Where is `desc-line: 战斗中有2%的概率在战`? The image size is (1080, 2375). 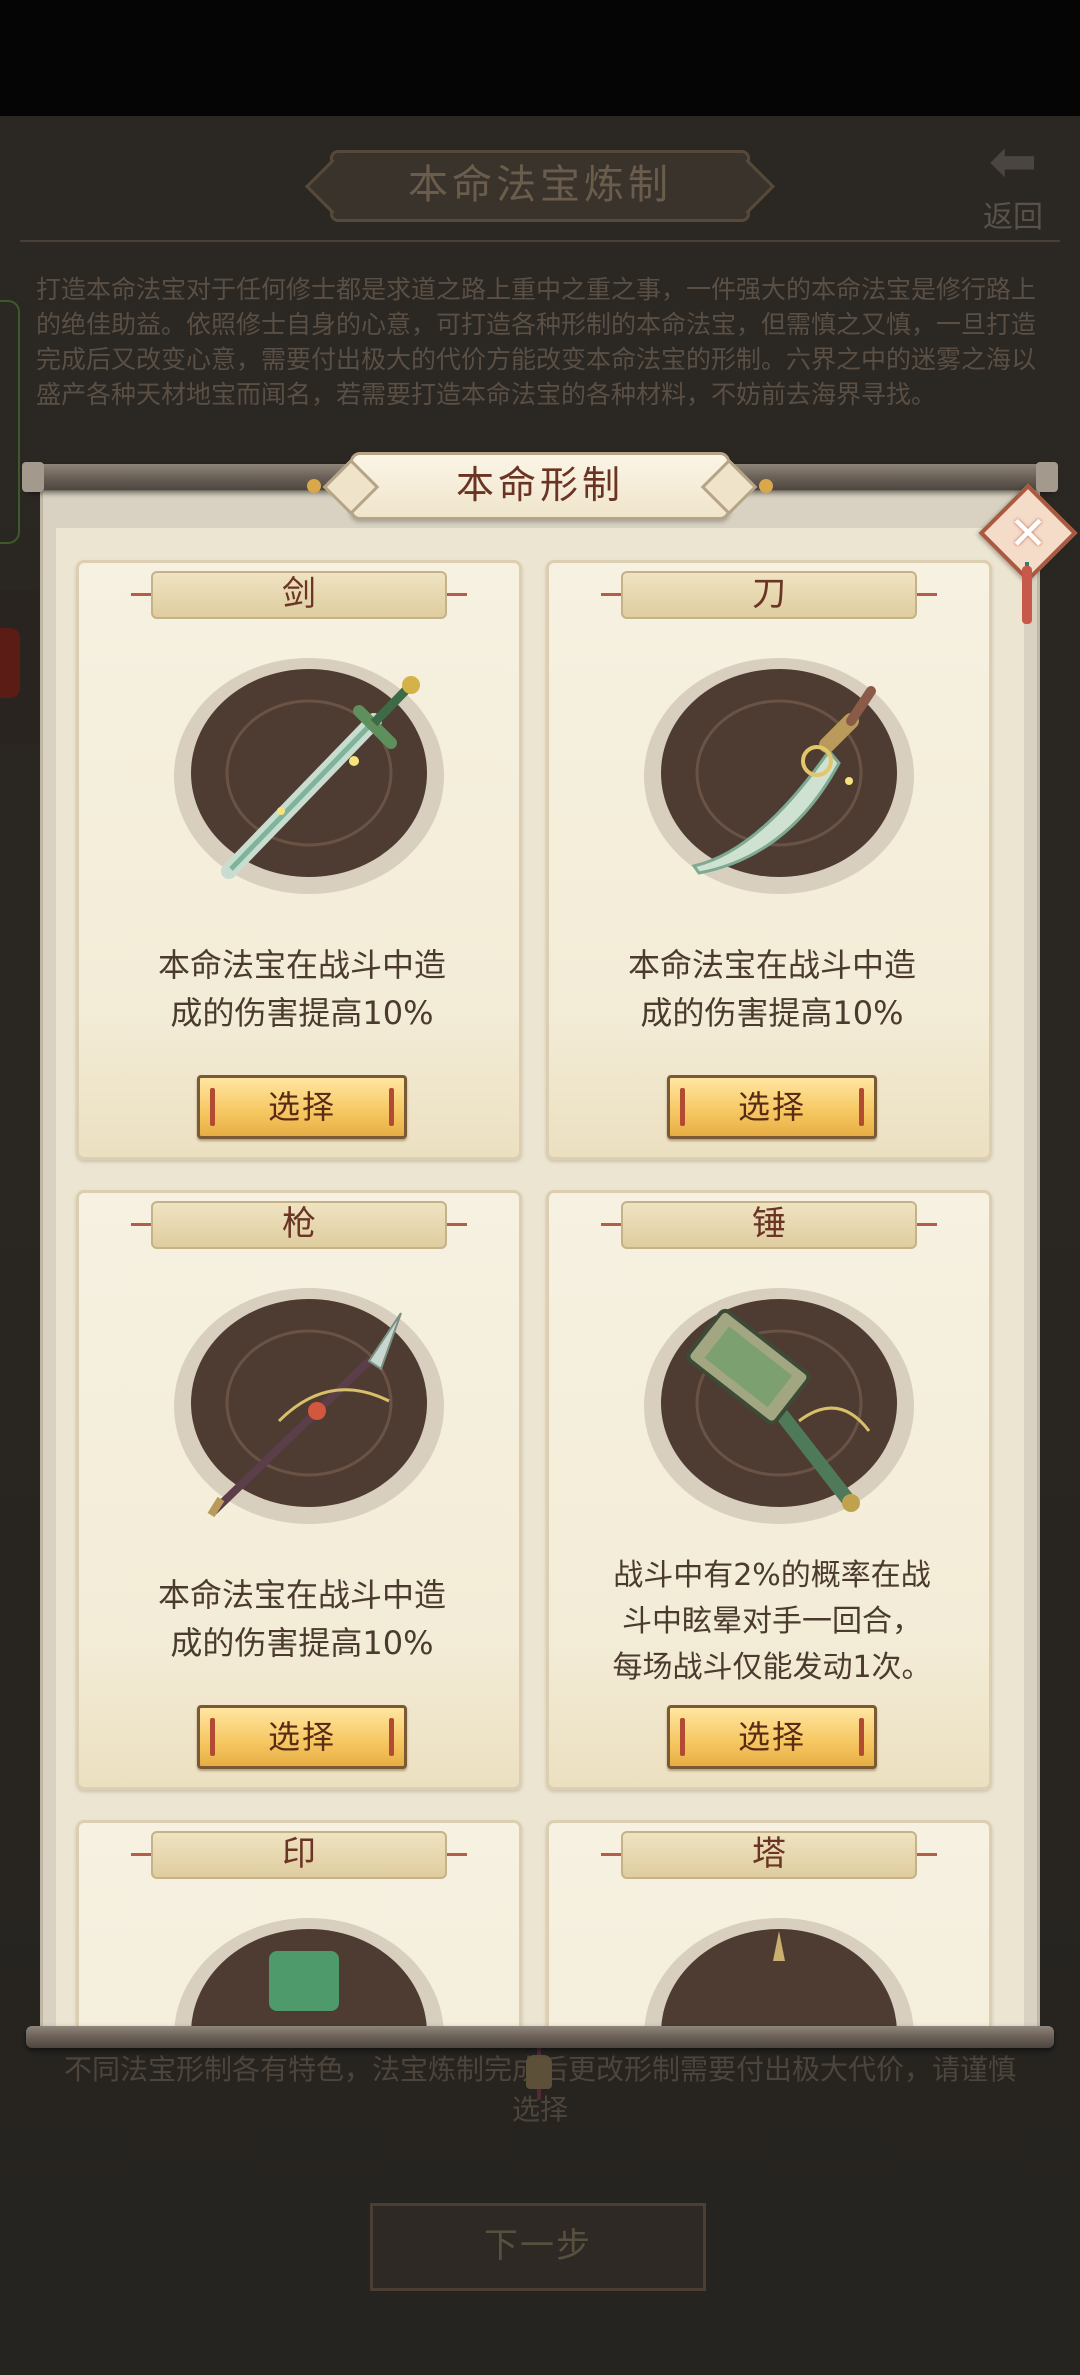 desc-line: 战斗中有2%的概率在战 is located at coordinates (772, 1575).